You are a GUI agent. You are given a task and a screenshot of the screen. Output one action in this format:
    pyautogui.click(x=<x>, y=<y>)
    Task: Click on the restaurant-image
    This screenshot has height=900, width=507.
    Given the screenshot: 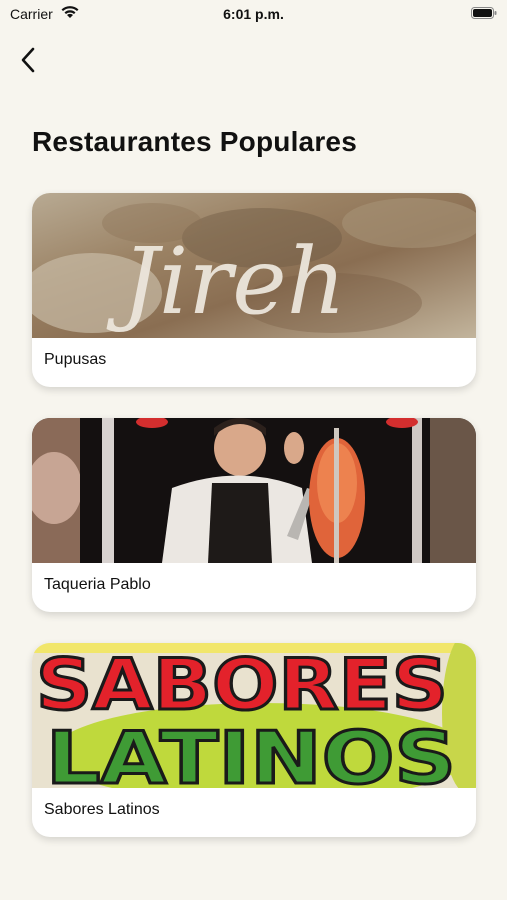 What is the action you would take?
    pyautogui.click(x=254, y=490)
    